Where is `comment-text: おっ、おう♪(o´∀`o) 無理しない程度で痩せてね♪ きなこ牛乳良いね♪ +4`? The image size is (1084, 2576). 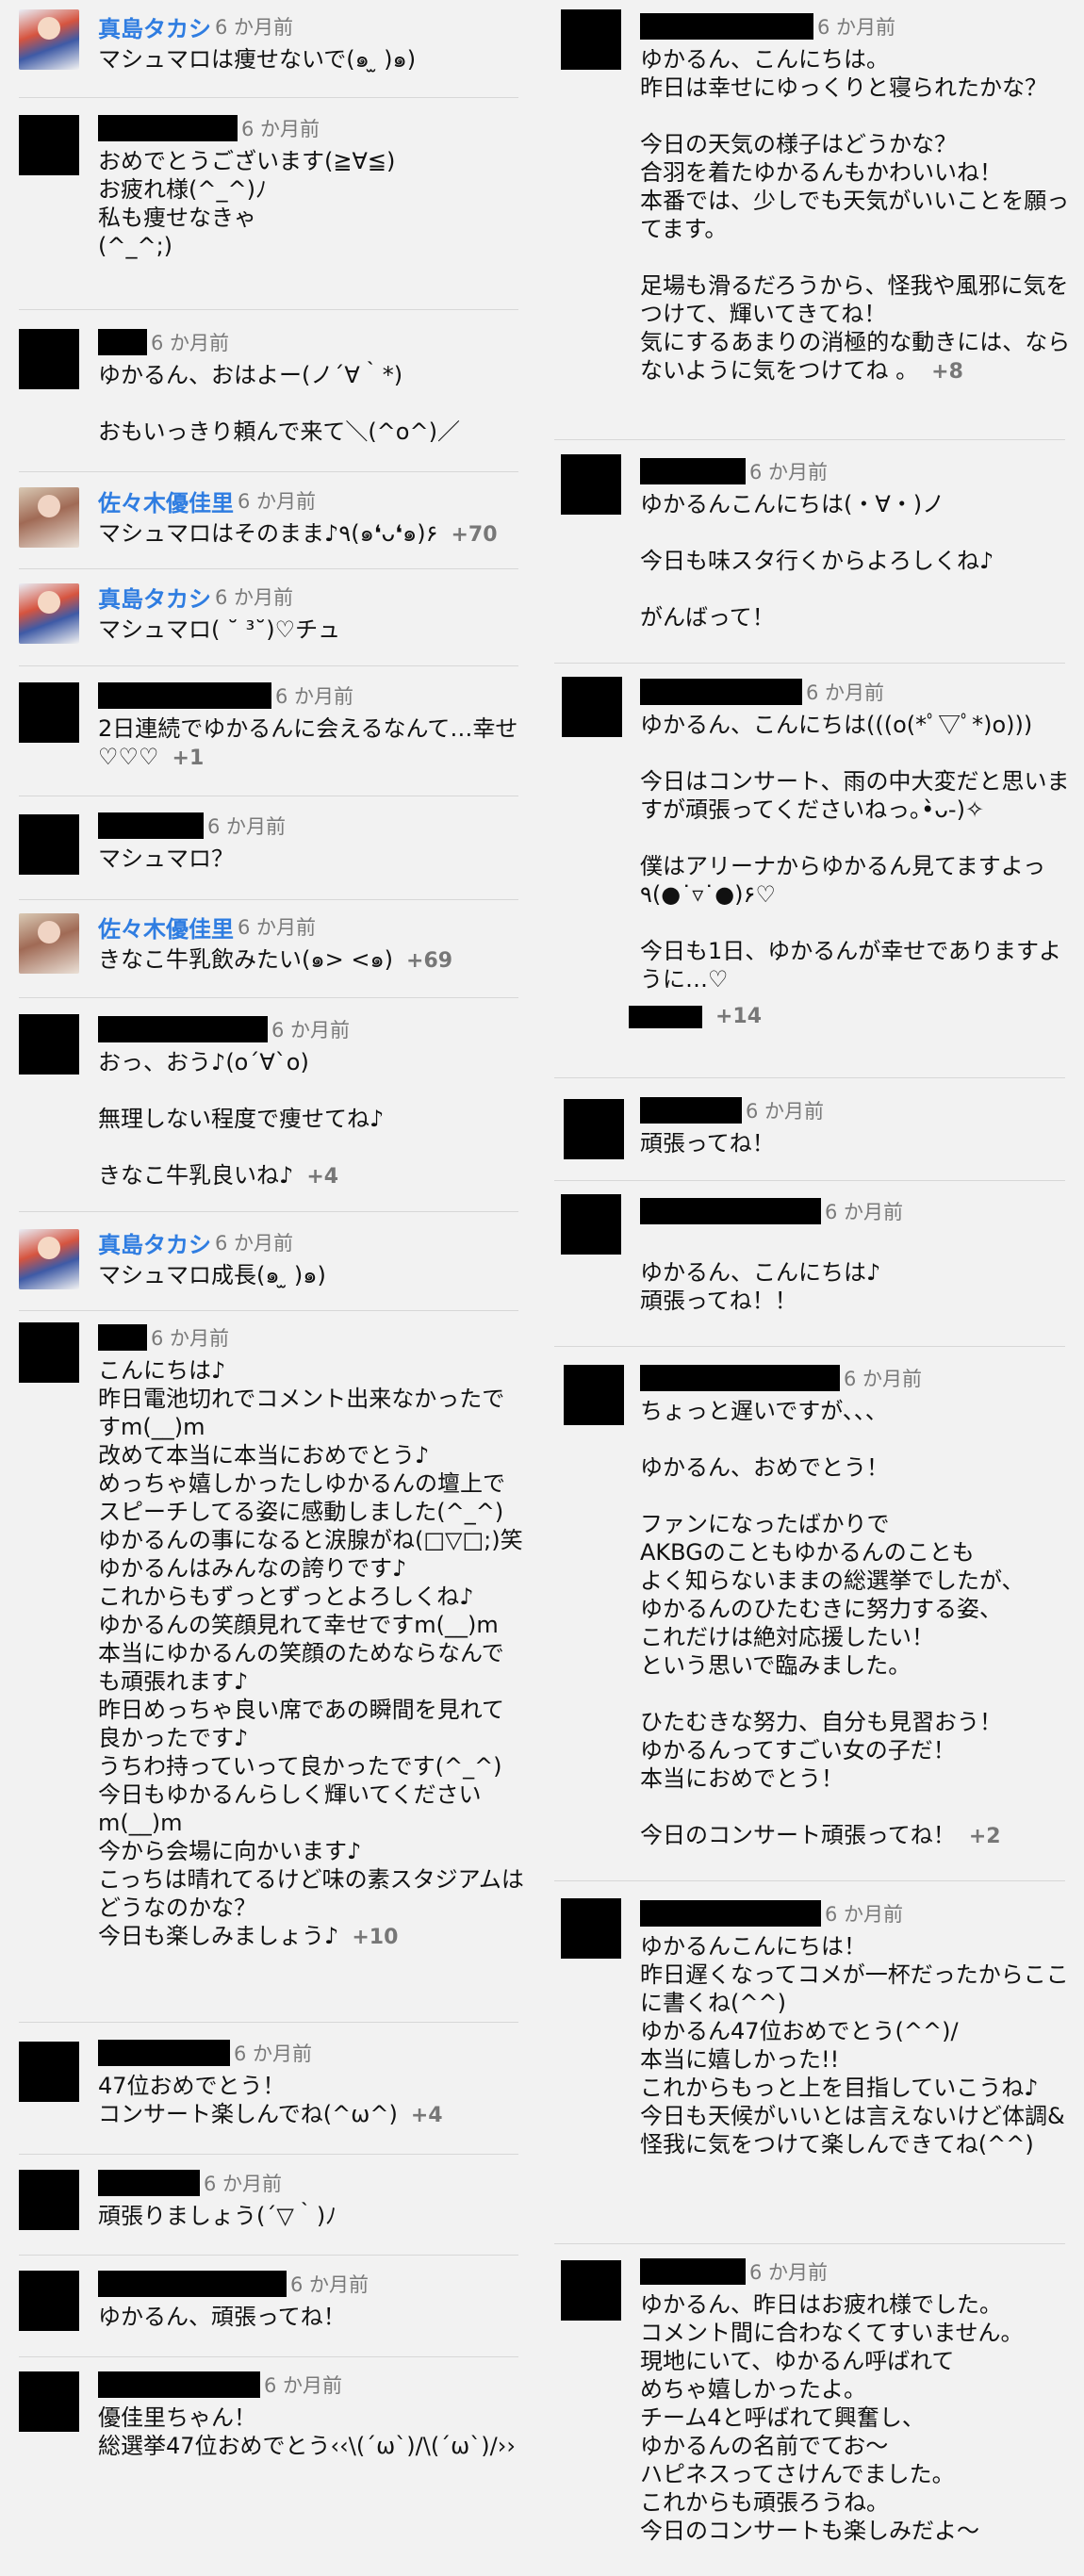 comment-text: おっ、おう♪(o´∀`o) 無理しない程度で痩せてね♪ きなこ牛乳良いね♪ +4 is located at coordinates (311, 1119).